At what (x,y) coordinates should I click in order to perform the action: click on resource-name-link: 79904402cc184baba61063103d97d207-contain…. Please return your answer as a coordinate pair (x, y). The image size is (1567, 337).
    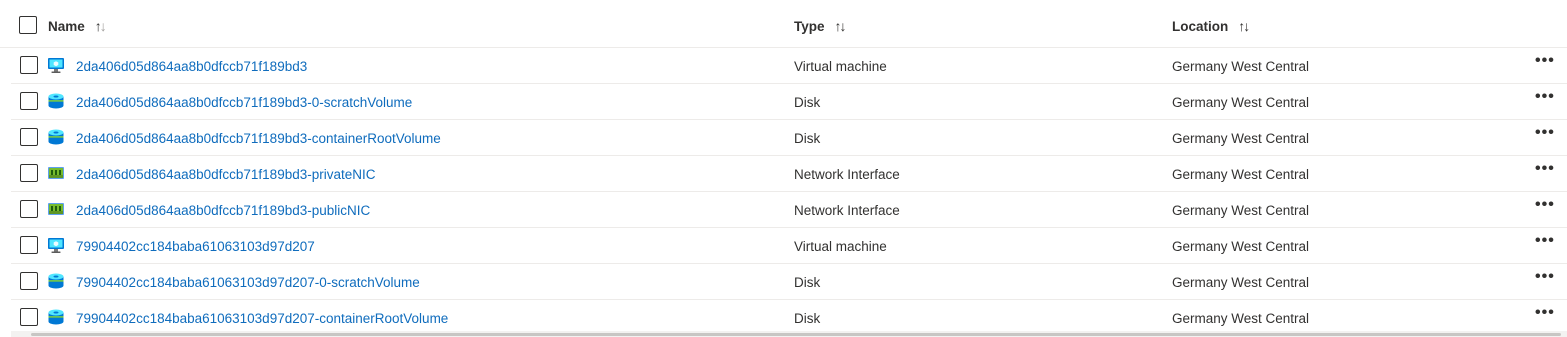
    Looking at the image, I should click on (262, 318).